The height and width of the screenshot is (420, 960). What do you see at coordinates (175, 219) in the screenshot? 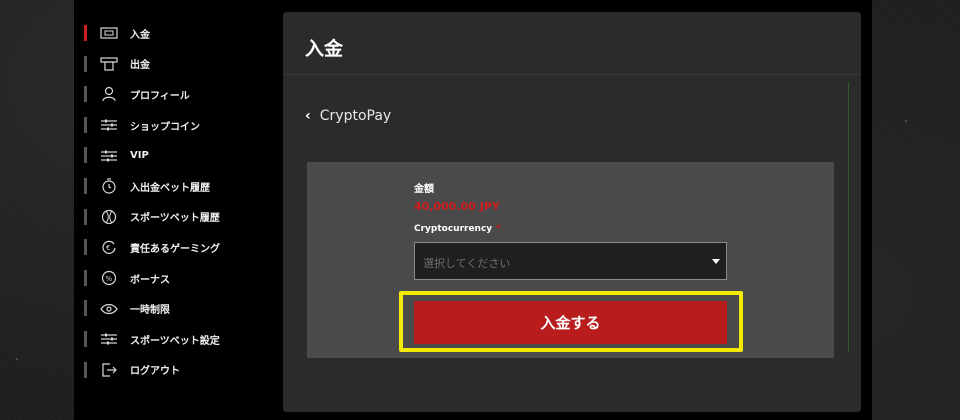
I see `sidebar-item-label: スポーツベット履歴` at bounding box center [175, 219].